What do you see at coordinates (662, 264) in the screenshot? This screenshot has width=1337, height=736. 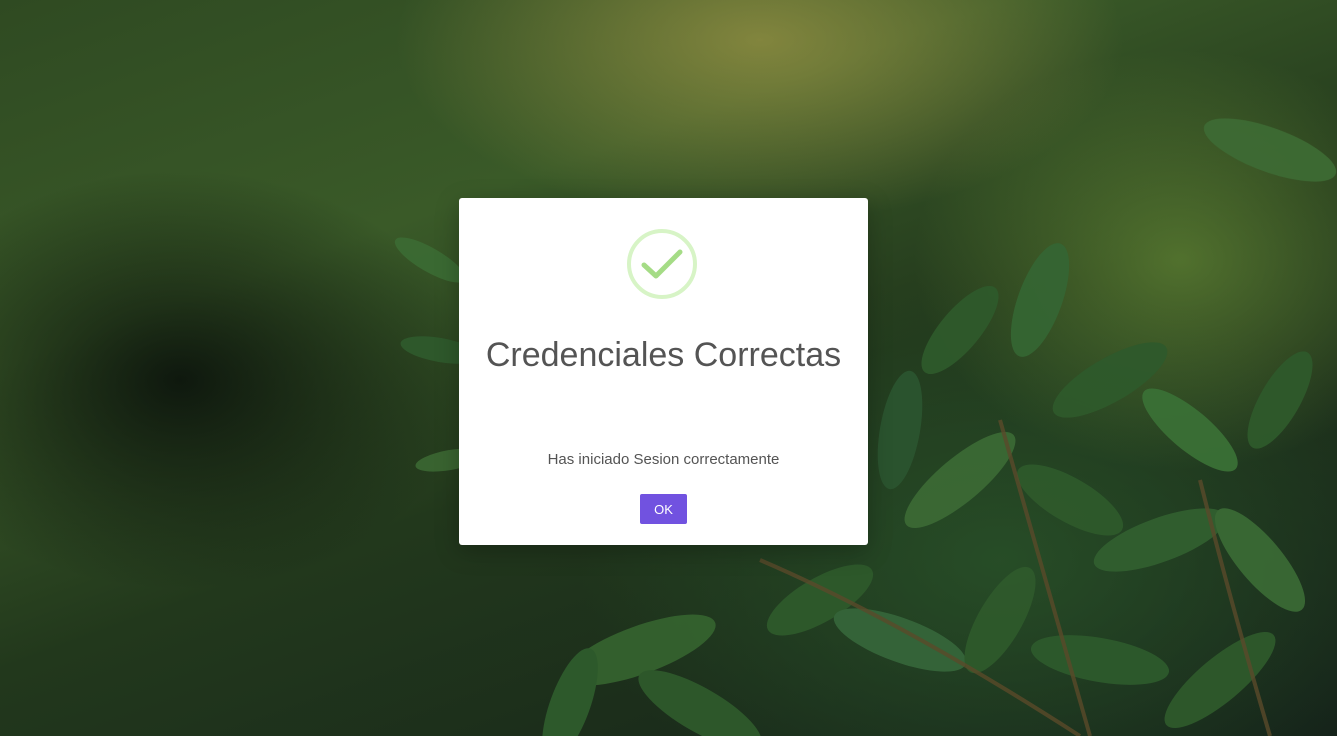 I see `success-check-icon` at bounding box center [662, 264].